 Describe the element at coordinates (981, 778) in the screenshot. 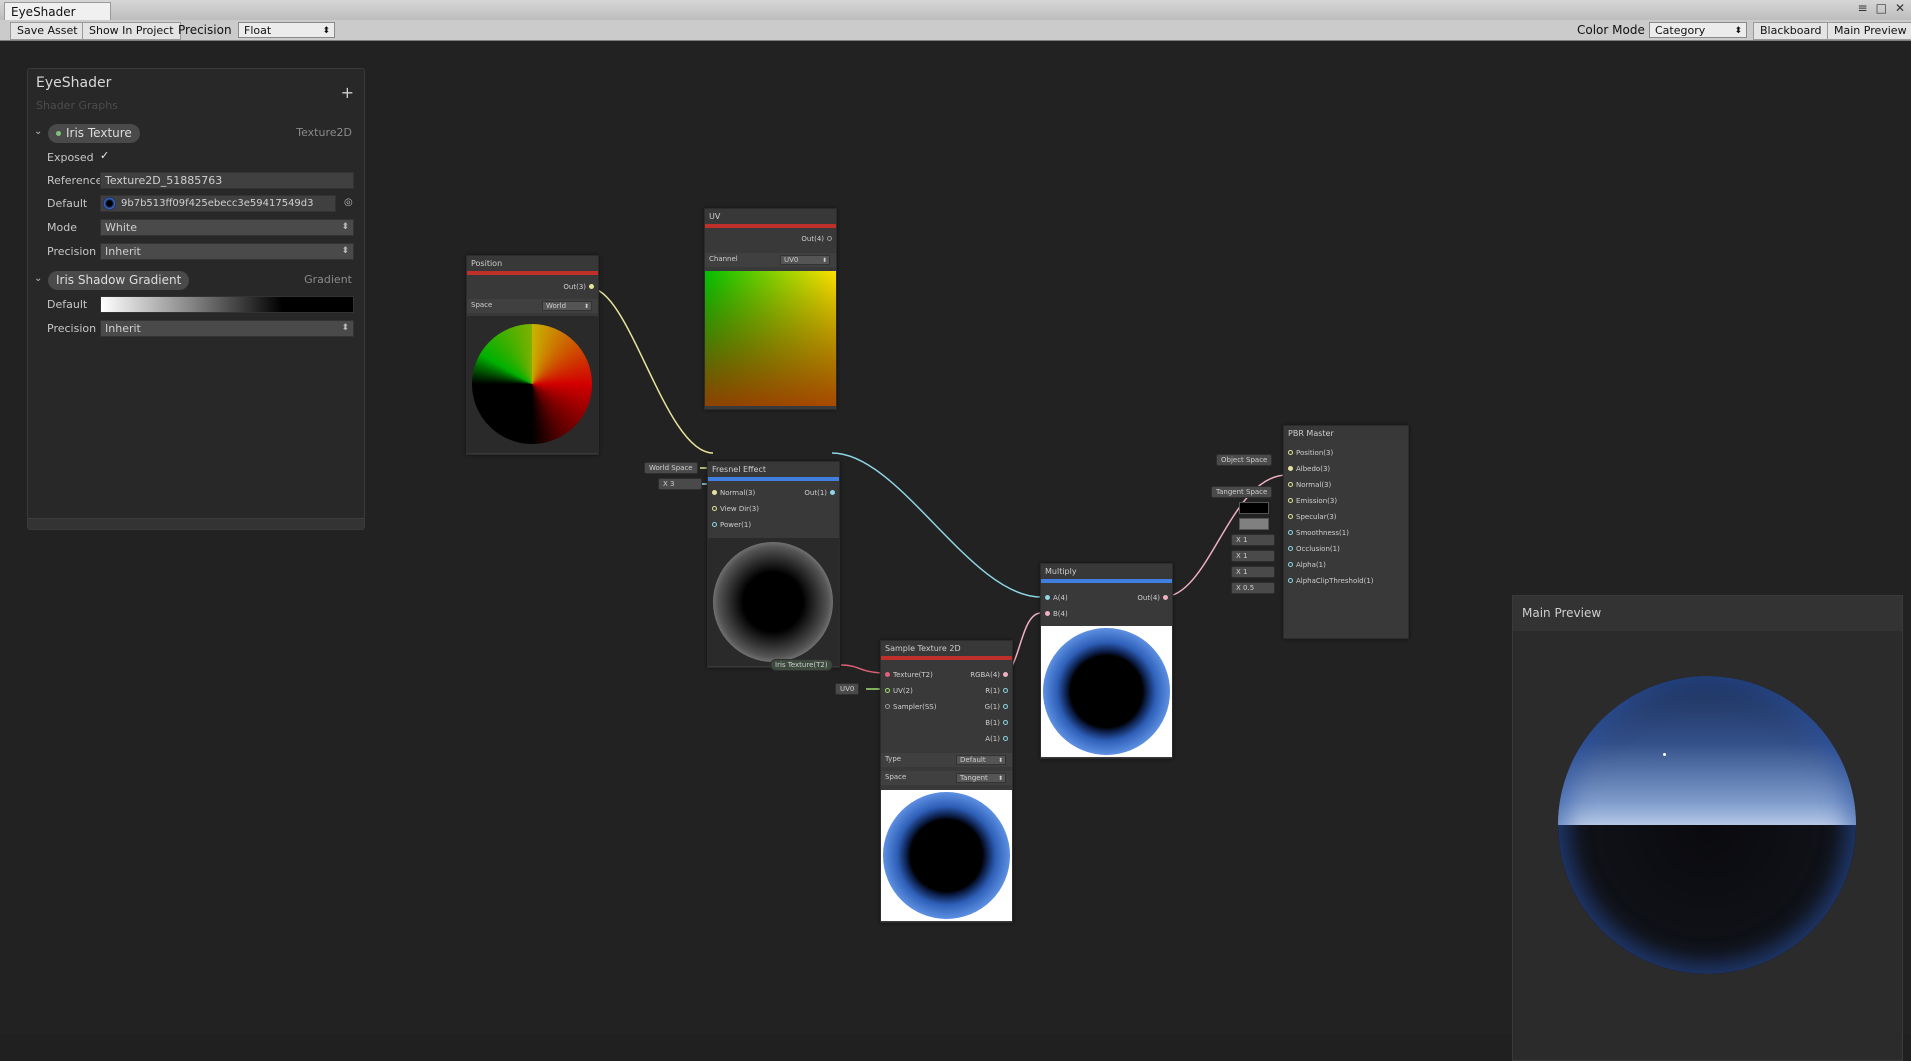

I see `space-dropdown: Tangent` at that location.